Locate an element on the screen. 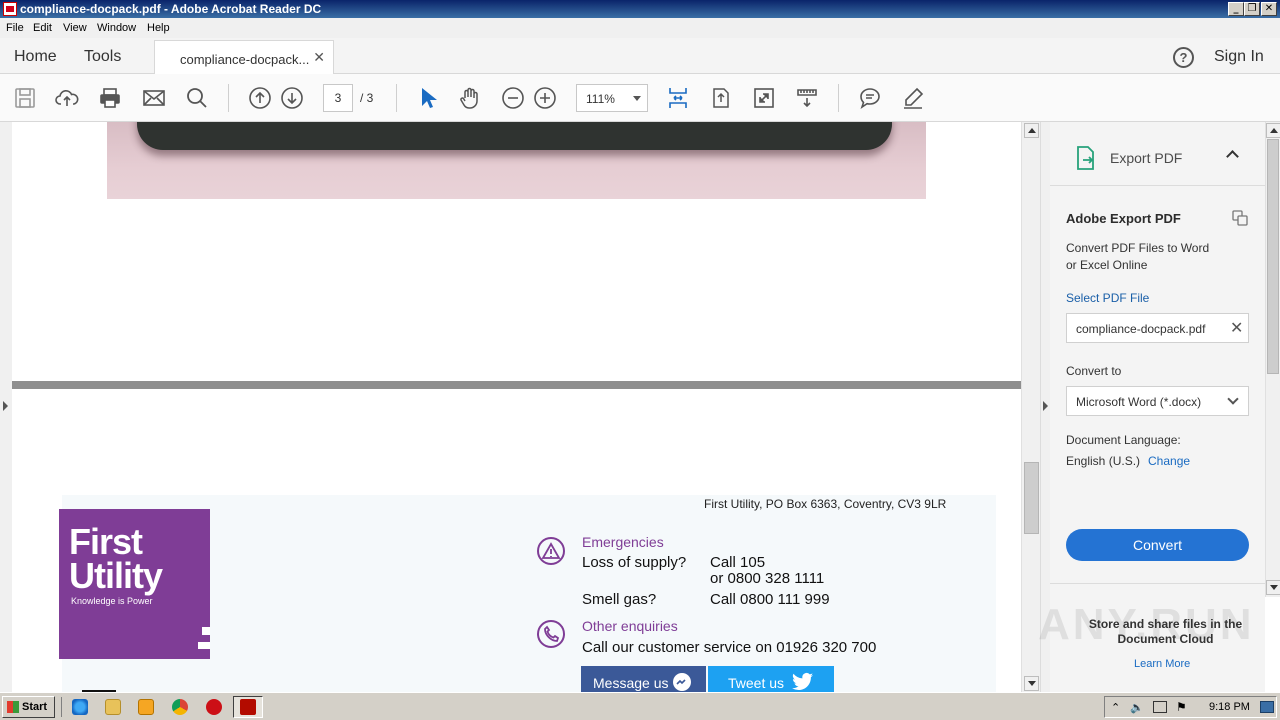 The image size is (1280, 720). first-utility-logo: First Utility Knowledge is Power is located at coordinates (134, 584).